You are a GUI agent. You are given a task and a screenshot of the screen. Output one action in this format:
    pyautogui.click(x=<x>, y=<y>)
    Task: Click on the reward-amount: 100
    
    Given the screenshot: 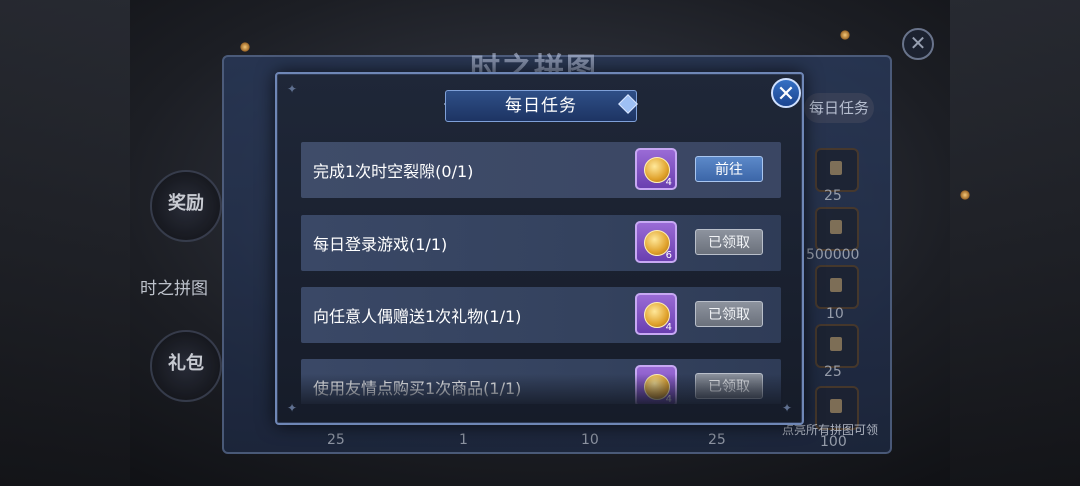 What is the action you would take?
    pyautogui.click(x=833, y=442)
    